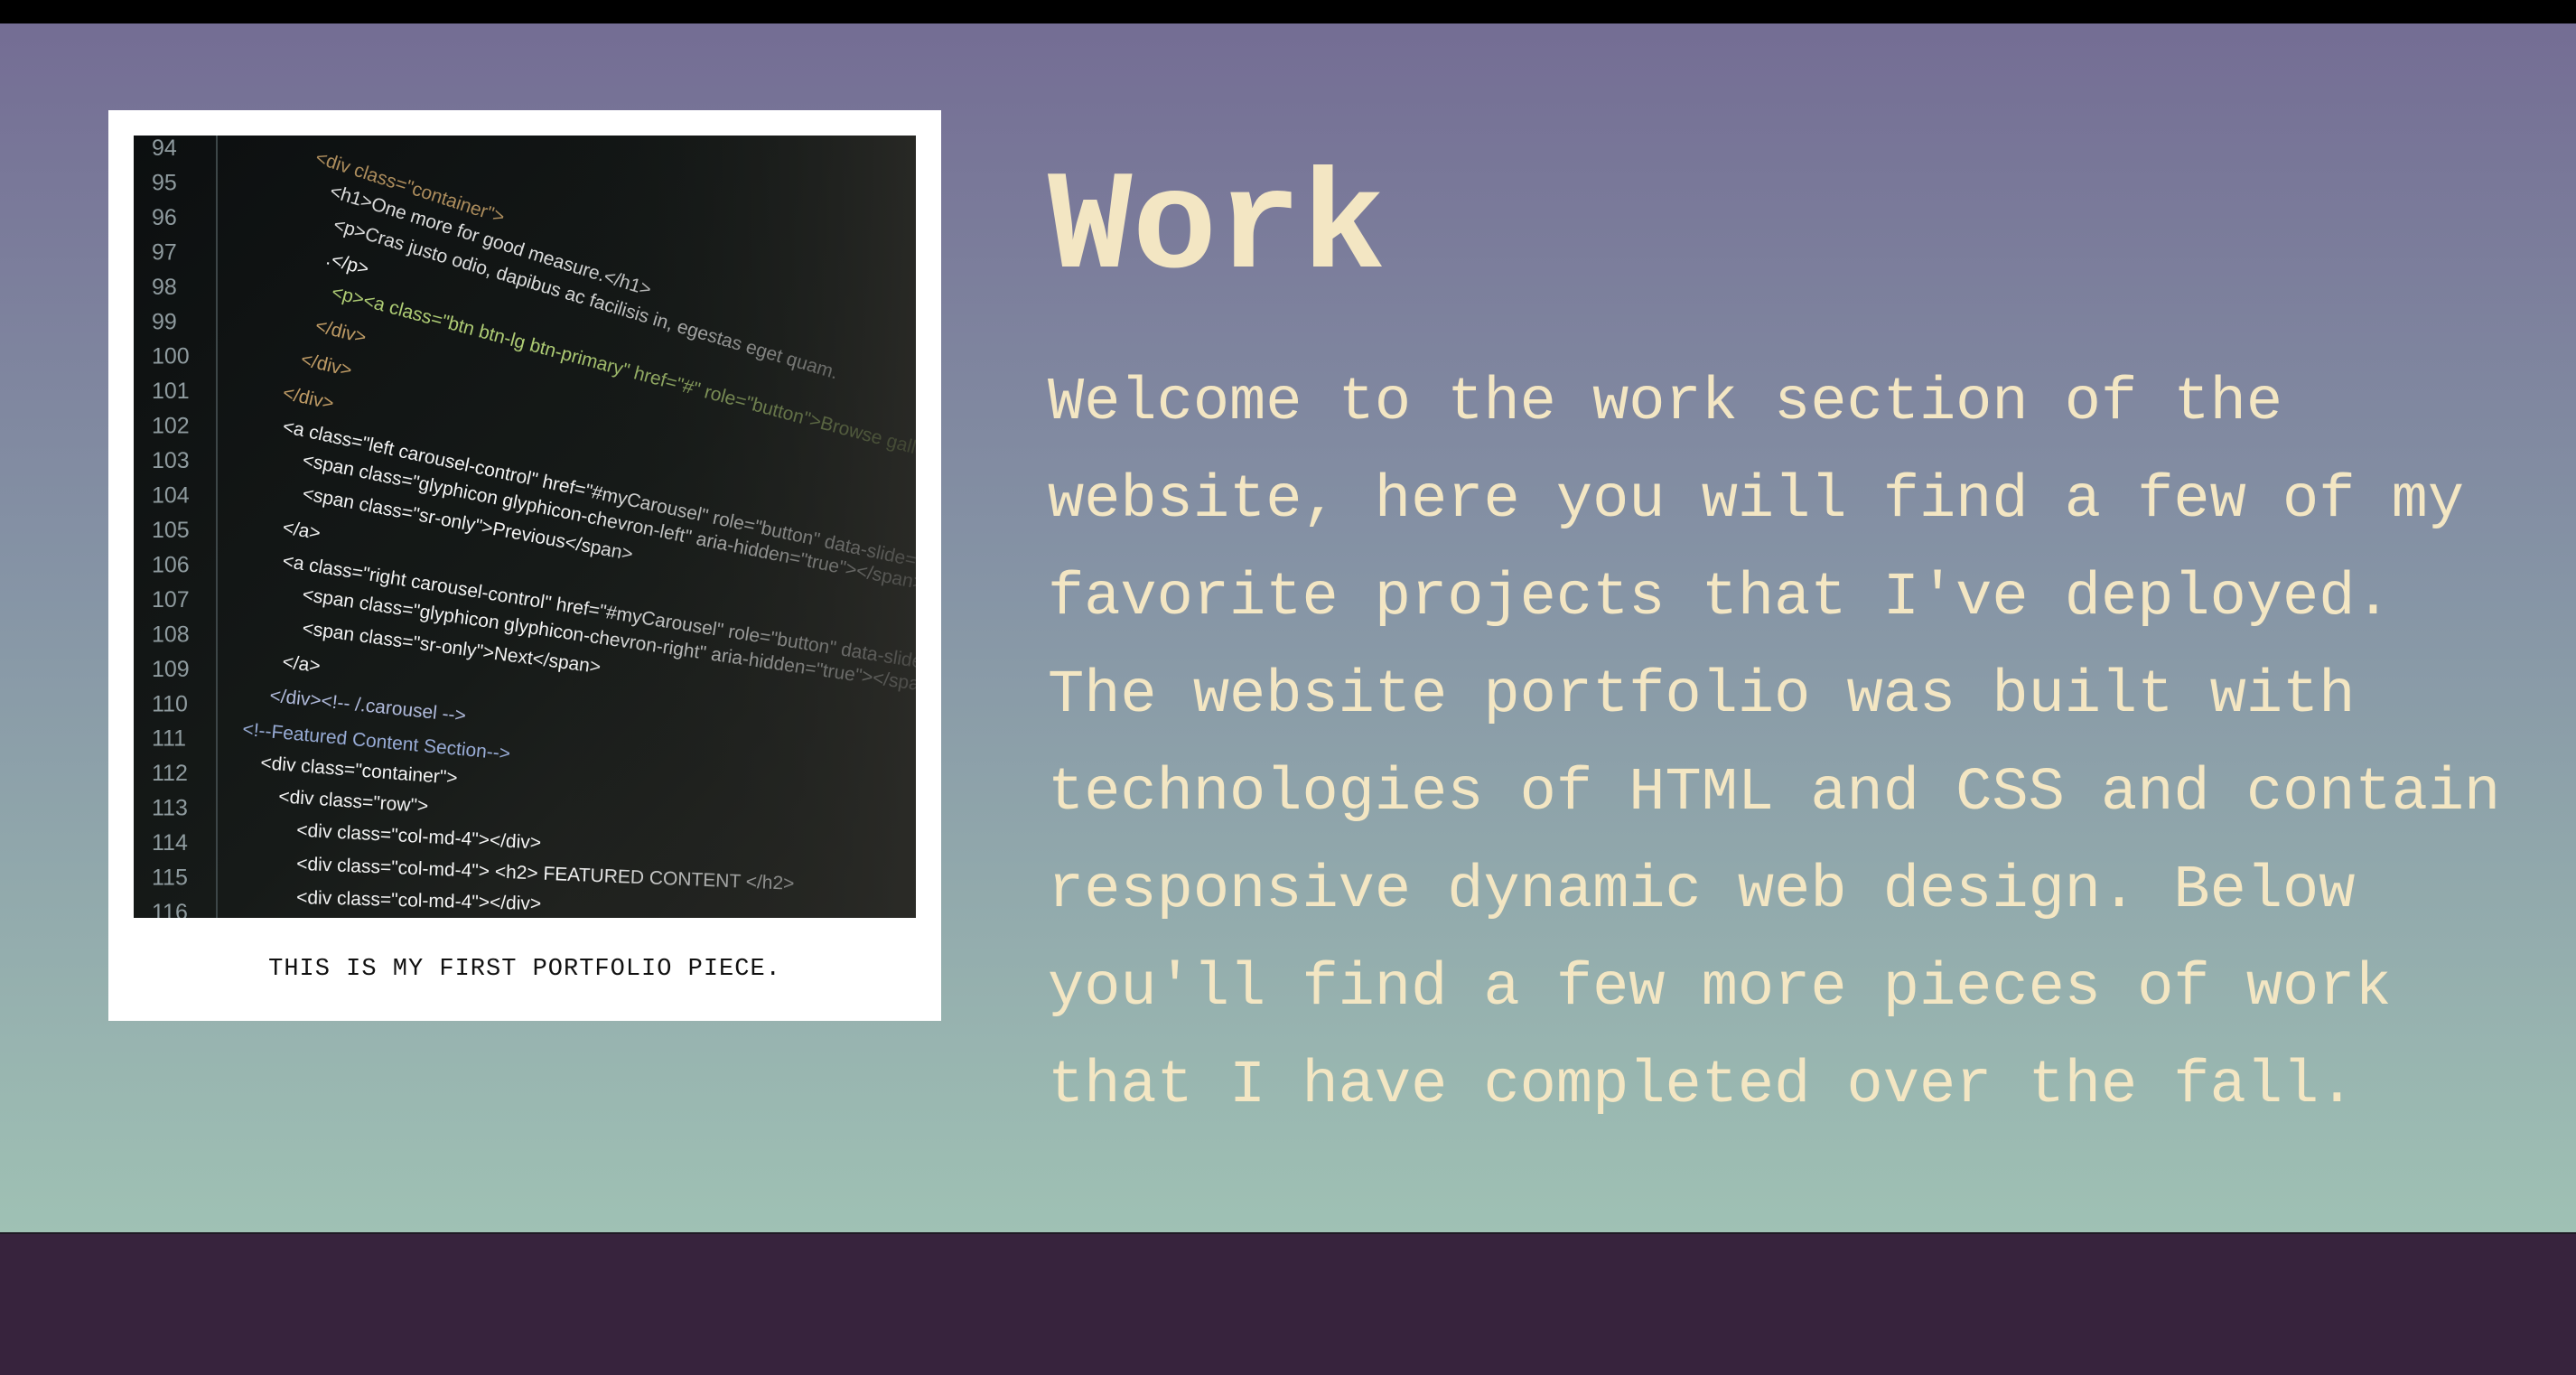  What do you see at coordinates (1288, 1304) in the screenshot?
I see `footer-band` at bounding box center [1288, 1304].